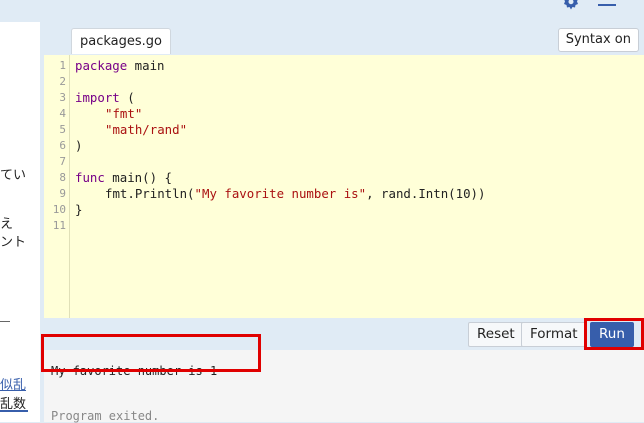 Image resolution: width=644 pixels, height=423 pixels. Describe the element at coordinates (138, 177) in the screenshot. I see `code-text: main() {` at that location.